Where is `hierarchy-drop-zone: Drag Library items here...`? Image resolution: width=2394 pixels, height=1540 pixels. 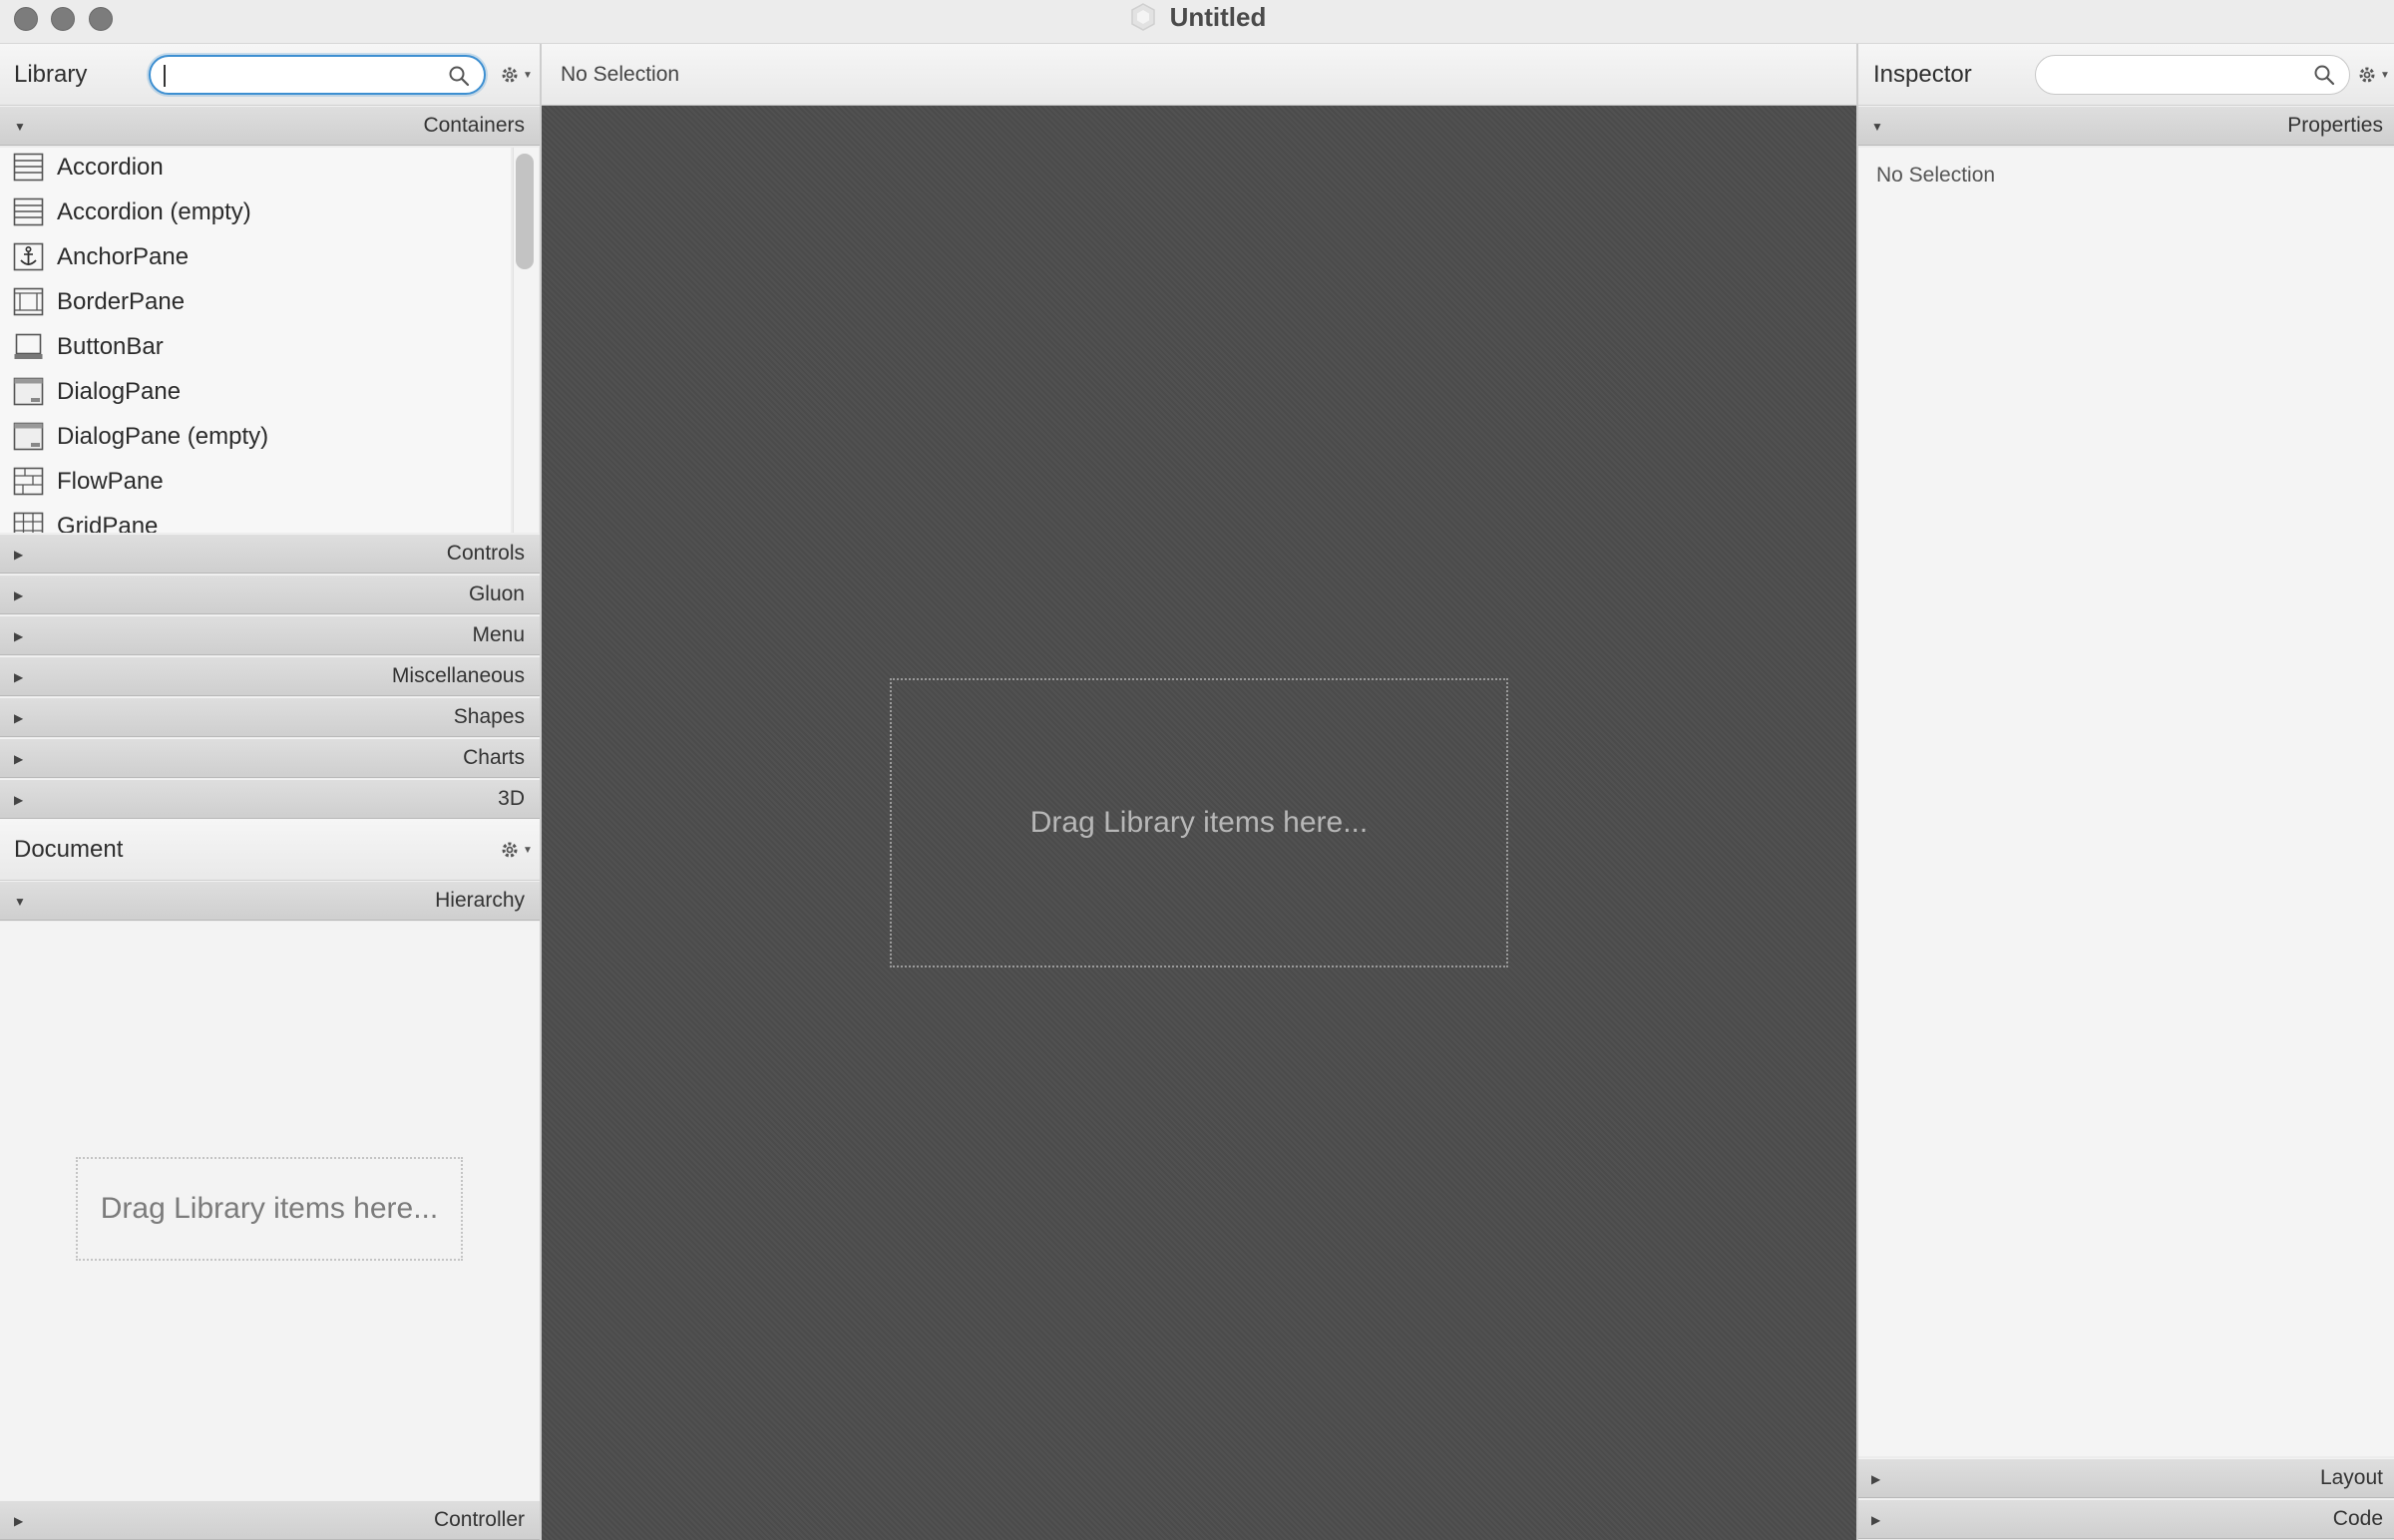
hierarchy-drop-zone: Drag Library items here... is located at coordinates (269, 1209).